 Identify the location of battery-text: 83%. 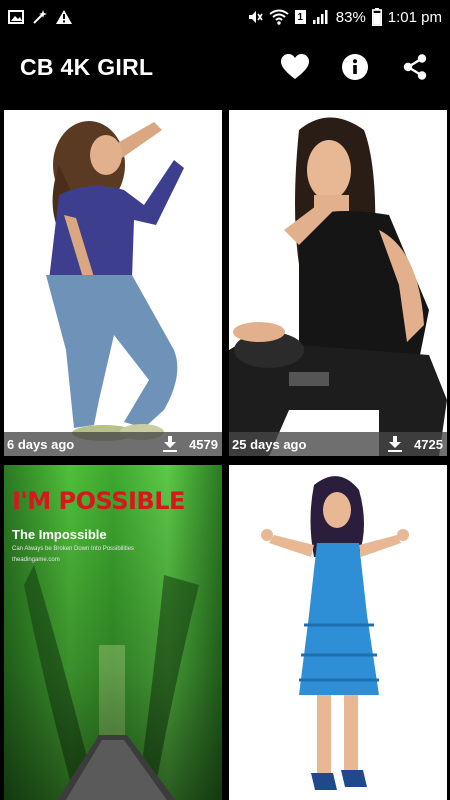
(350, 17).